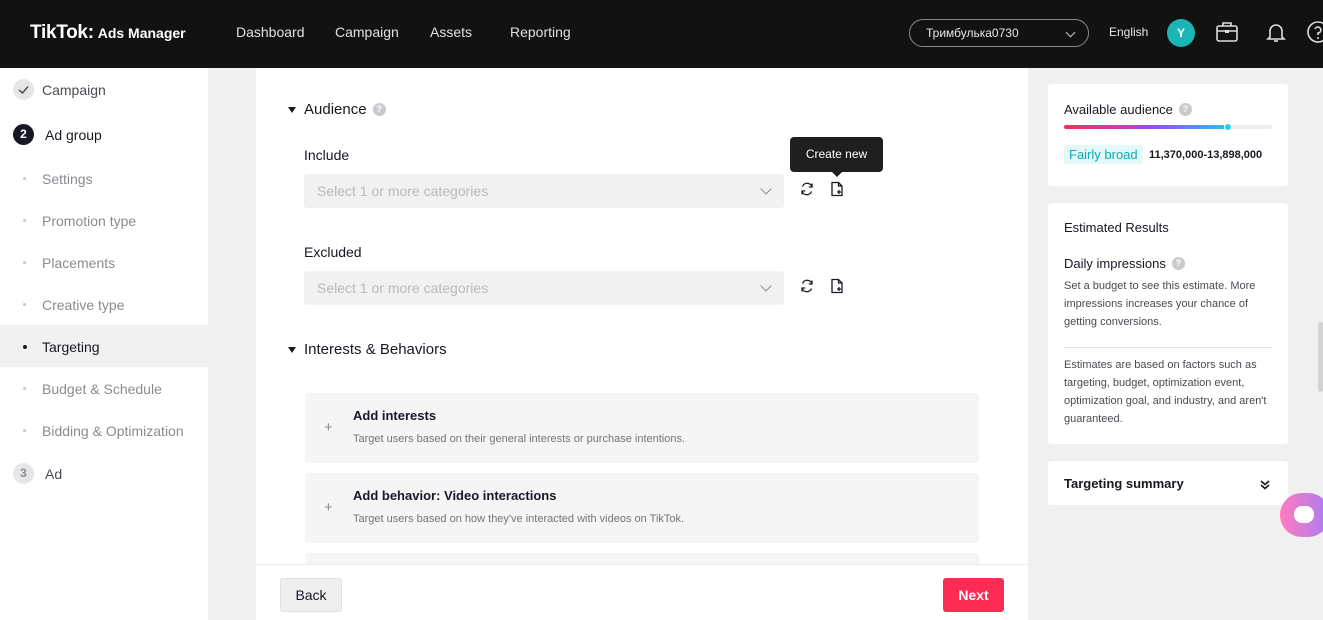 The image size is (1323, 620). I want to click on briefcase-icon, so click(1227, 32).